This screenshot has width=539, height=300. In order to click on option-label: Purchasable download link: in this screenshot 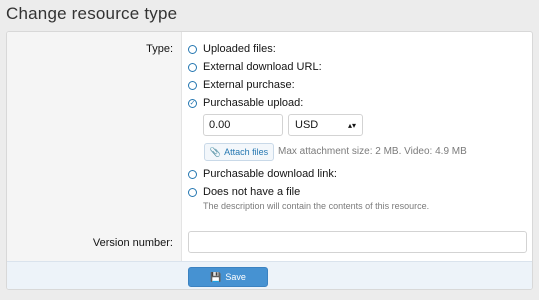, I will do `click(270, 174)`.